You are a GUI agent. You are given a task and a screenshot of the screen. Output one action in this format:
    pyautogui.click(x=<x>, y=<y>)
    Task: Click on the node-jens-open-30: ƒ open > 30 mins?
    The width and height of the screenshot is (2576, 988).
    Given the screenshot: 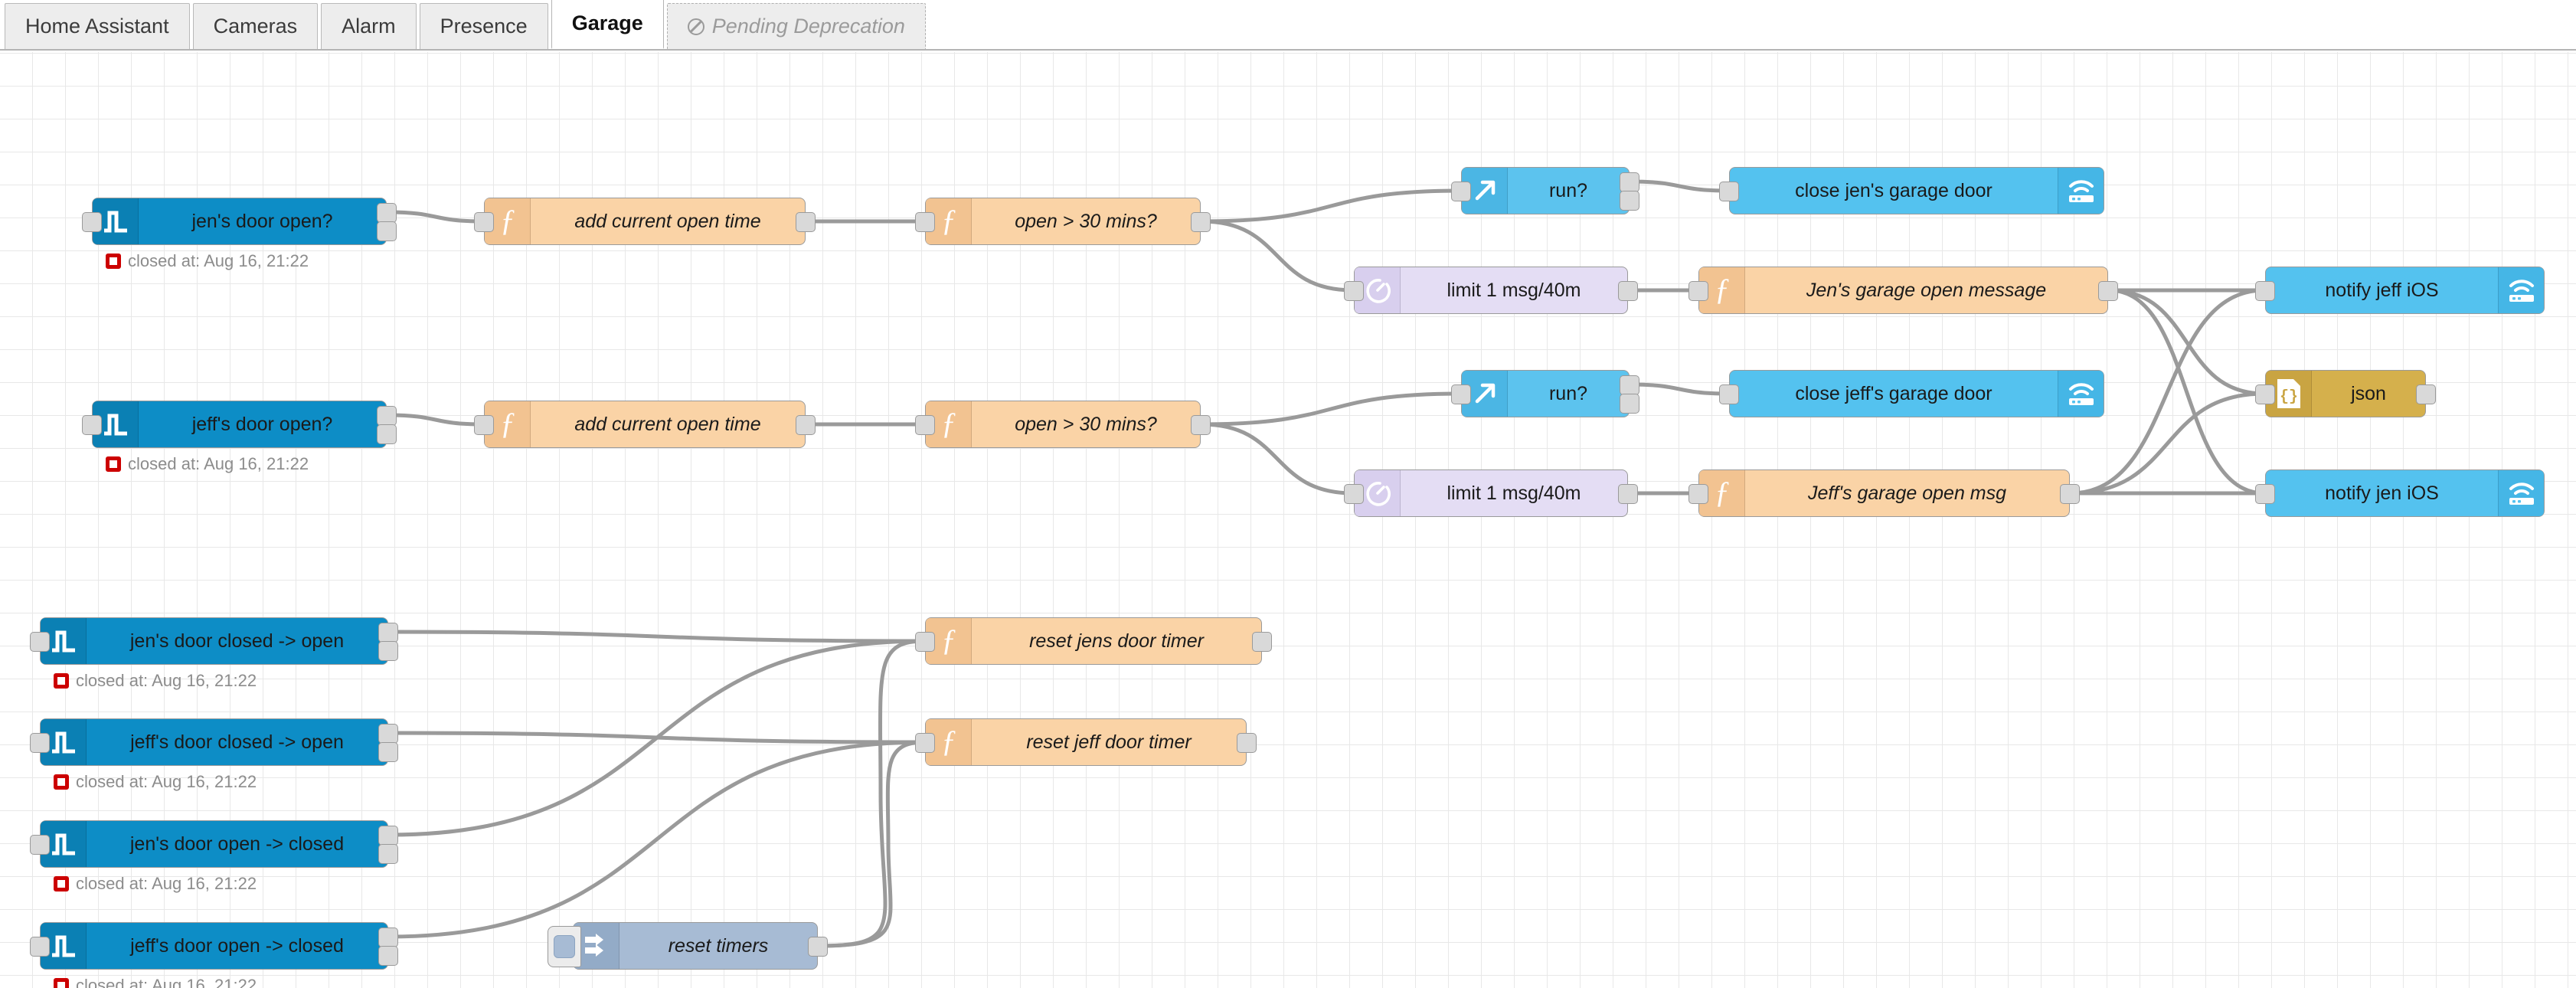 What is the action you would take?
    pyautogui.click(x=1063, y=221)
    